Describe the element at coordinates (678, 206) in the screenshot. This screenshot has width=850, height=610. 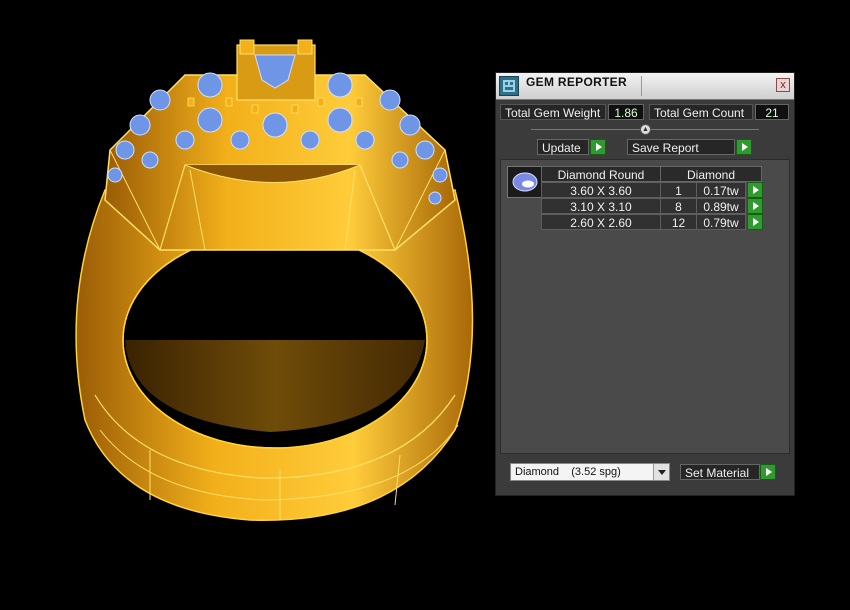
I see `row-2-count: 8` at that location.